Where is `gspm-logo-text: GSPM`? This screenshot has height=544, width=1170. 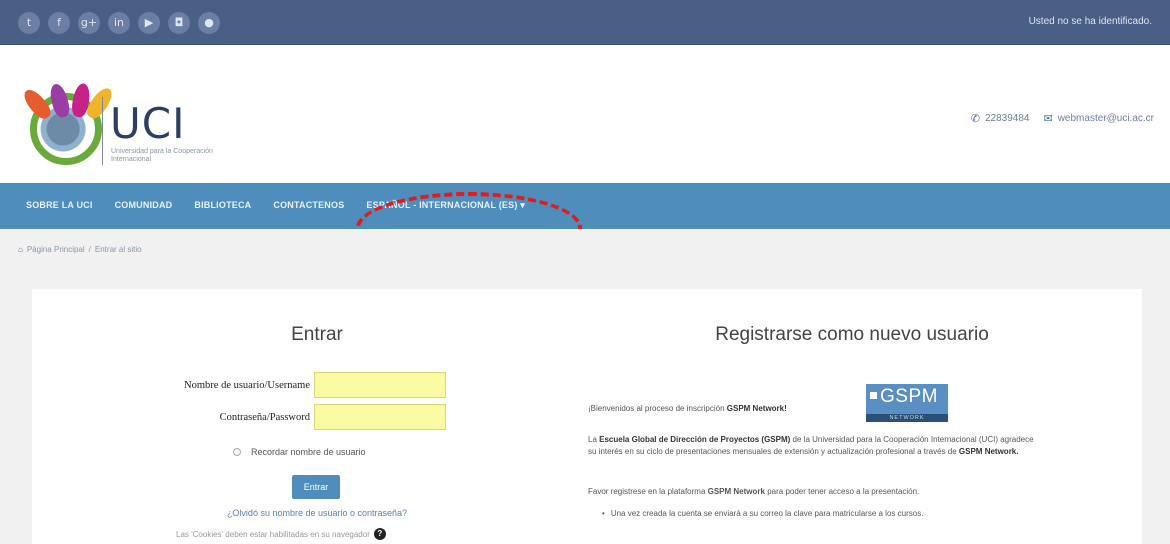
gspm-logo-text: GSPM is located at coordinates (909, 396).